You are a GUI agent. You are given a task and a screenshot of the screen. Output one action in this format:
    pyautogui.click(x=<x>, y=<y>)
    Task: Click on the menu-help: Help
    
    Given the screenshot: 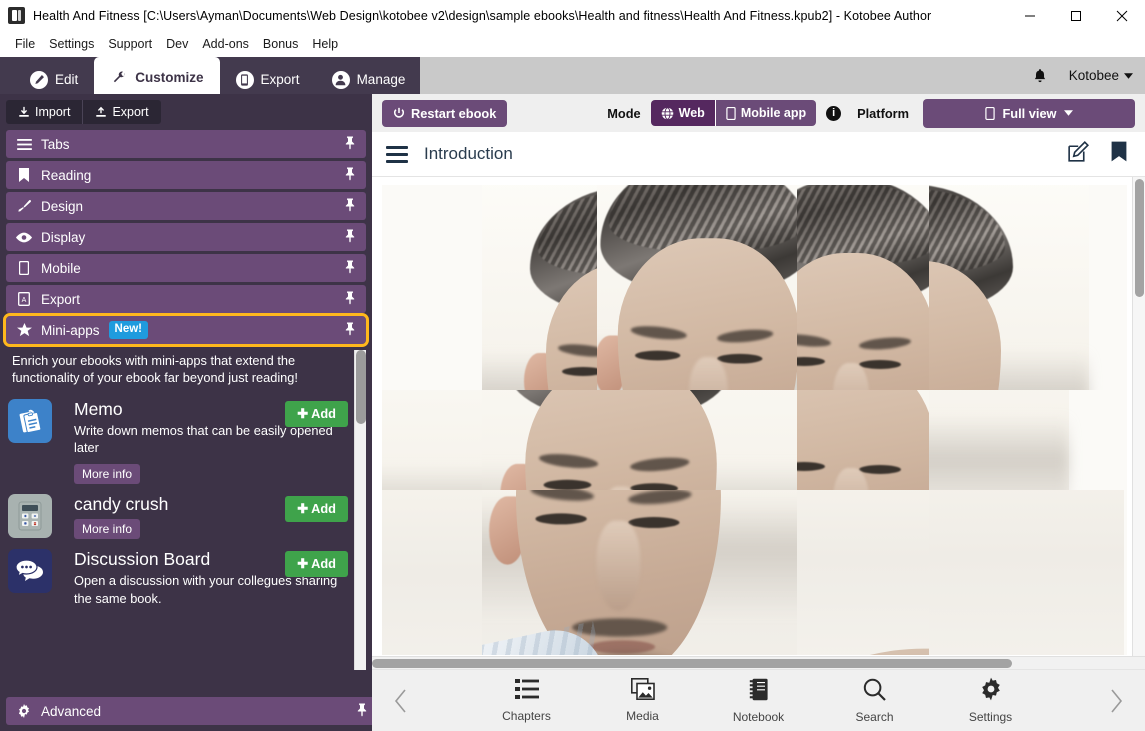 What is the action you would take?
    pyautogui.click(x=325, y=44)
    